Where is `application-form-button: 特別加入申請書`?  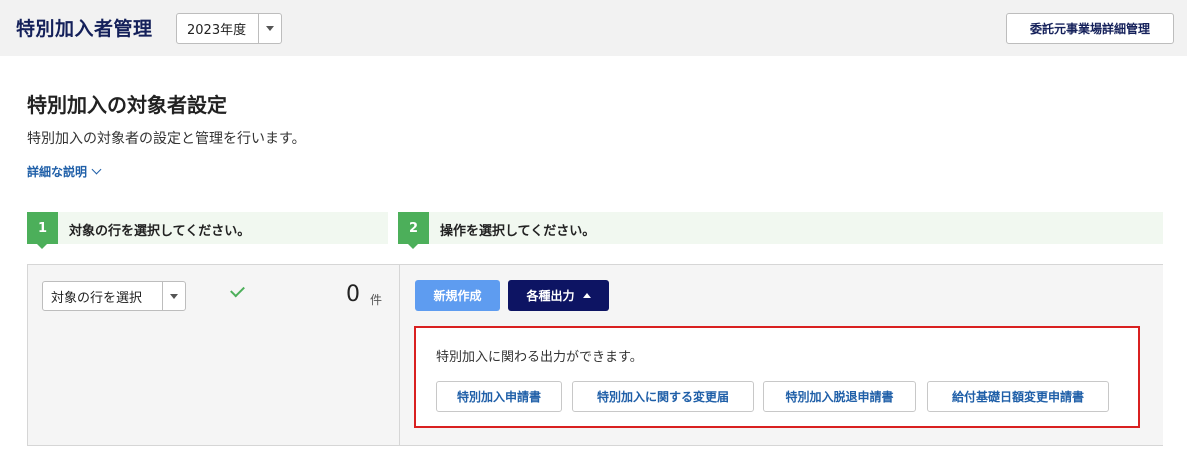 application-form-button: 特別加入申請書 is located at coordinates (499, 396).